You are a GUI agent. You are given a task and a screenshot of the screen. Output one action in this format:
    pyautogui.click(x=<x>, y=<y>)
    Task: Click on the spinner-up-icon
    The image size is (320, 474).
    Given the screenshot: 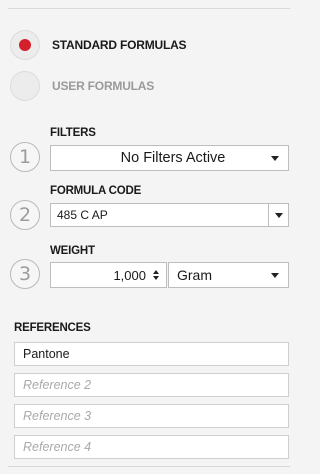 What is the action you would take?
    pyautogui.click(x=156, y=272)
    